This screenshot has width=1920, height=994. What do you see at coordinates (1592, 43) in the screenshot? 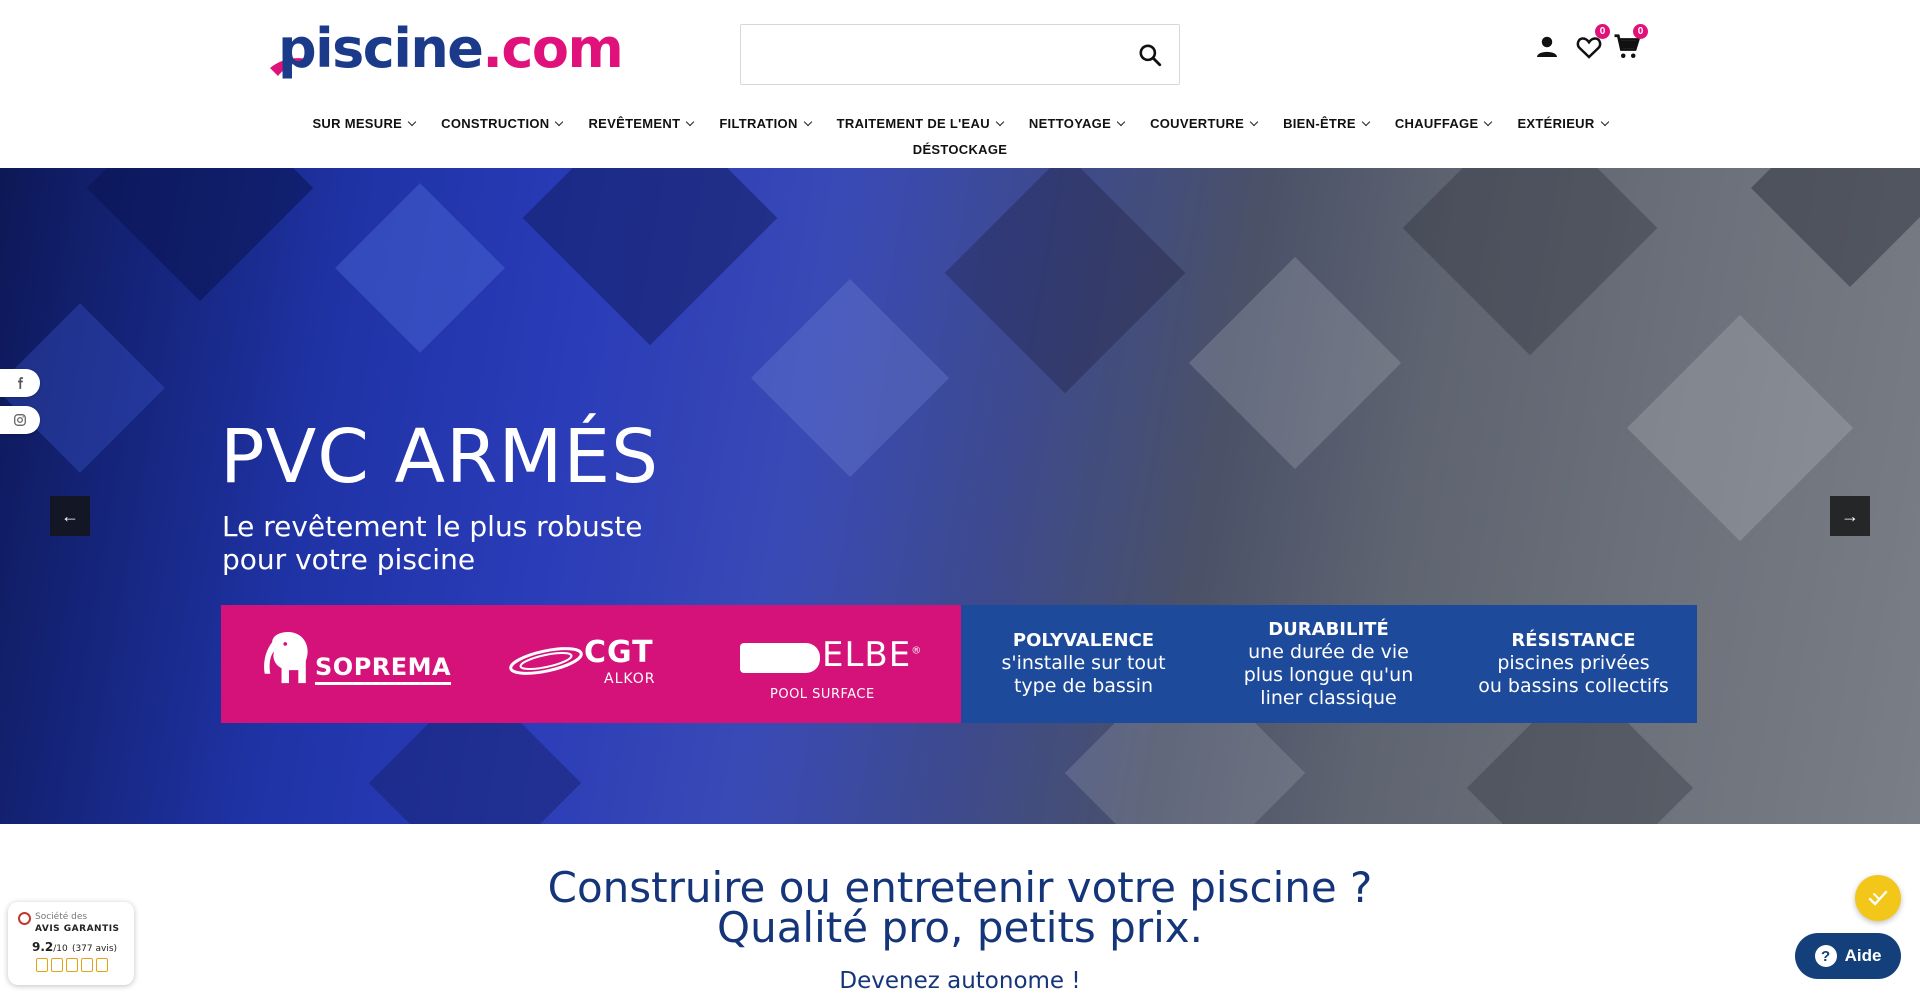
I see `wishlist-button: 0` at bounding box center [1592, 43].